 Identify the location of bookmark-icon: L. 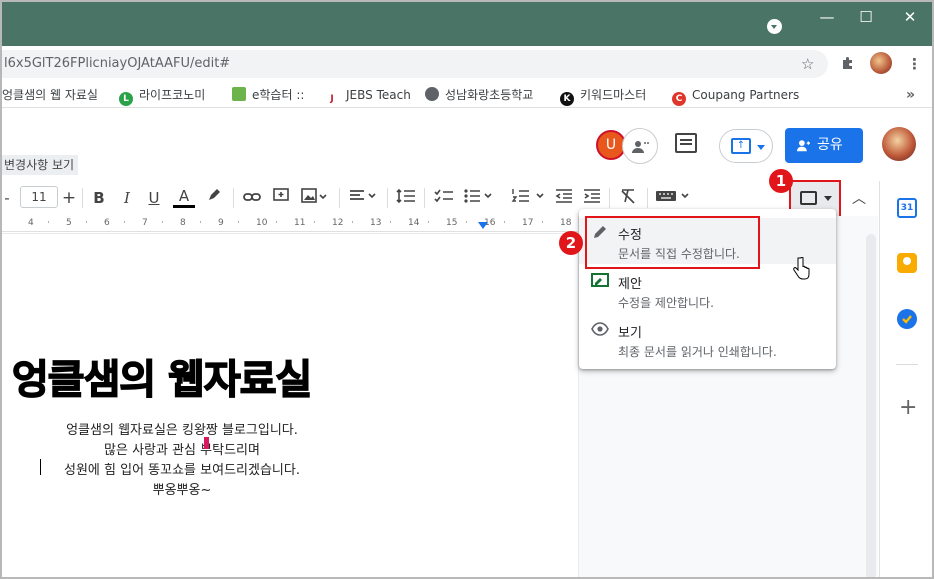
(126, 99).